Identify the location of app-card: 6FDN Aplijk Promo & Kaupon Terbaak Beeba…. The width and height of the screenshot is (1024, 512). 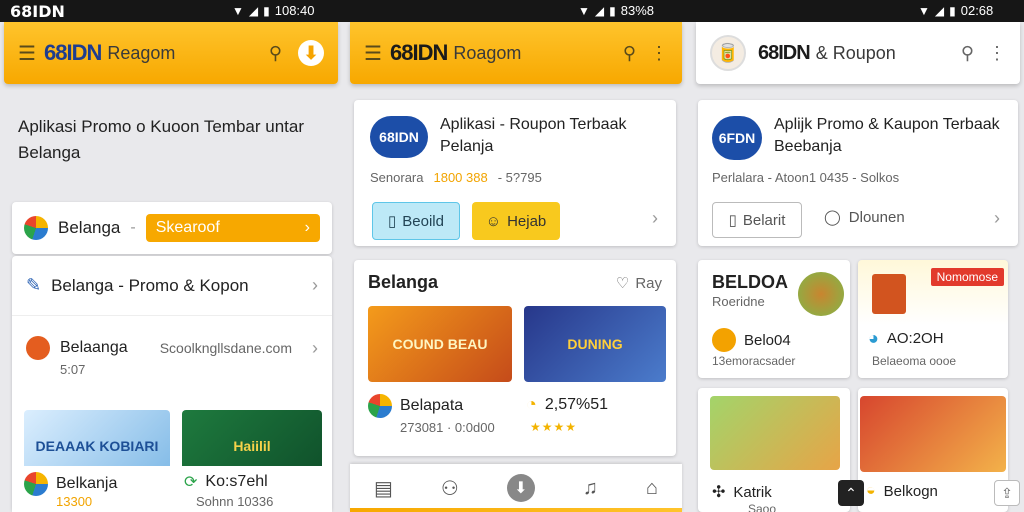
(858, 173).